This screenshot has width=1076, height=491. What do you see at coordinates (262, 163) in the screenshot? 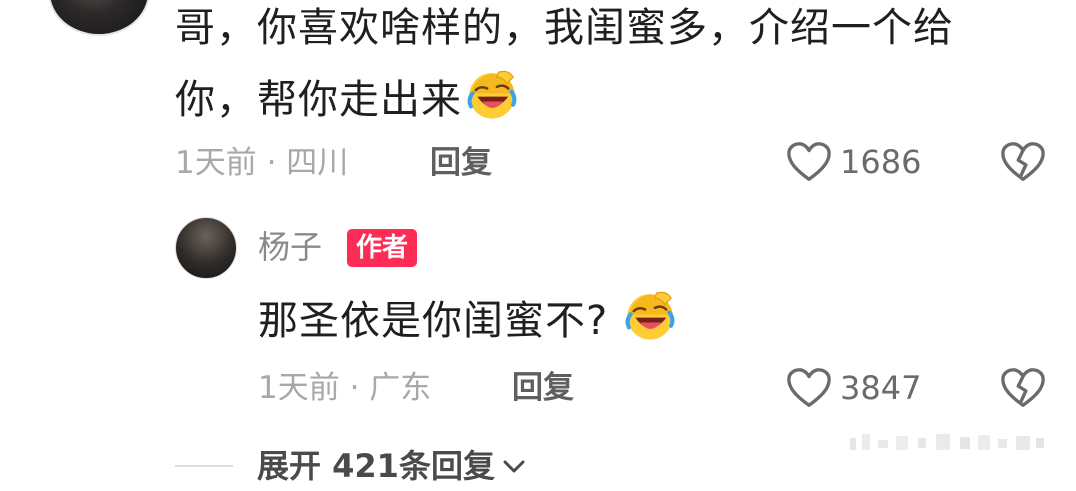
I see `comment-time-location: 1天前 · 四川` at bounding box center [262, 163].